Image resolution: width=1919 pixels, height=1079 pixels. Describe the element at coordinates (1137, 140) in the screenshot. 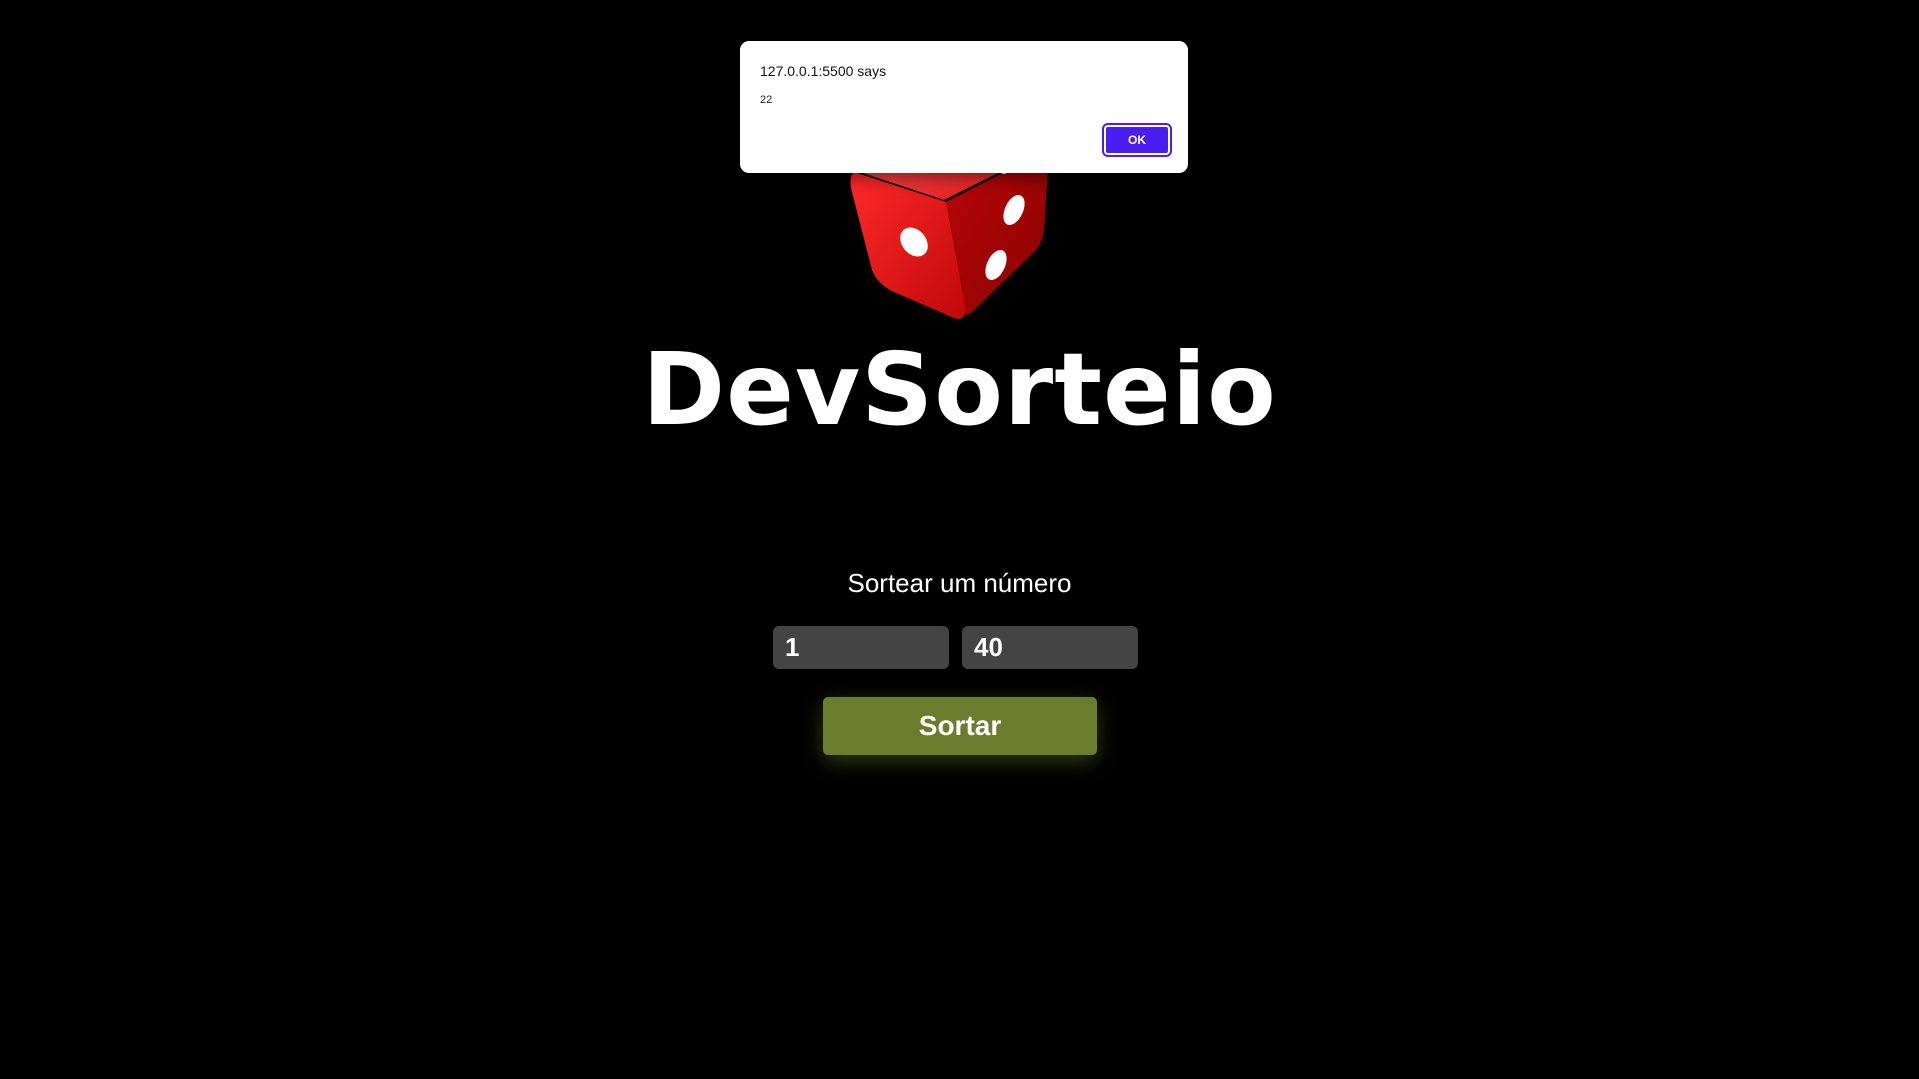

I see `alert-ok-button: OK` at that location.